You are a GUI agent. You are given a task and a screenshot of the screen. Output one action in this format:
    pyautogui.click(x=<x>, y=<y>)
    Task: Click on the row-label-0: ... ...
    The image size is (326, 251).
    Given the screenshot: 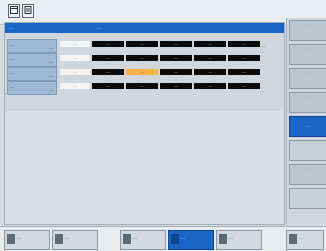 What is the action you would take?
    pyautogui.click(x=32, y=46)
    